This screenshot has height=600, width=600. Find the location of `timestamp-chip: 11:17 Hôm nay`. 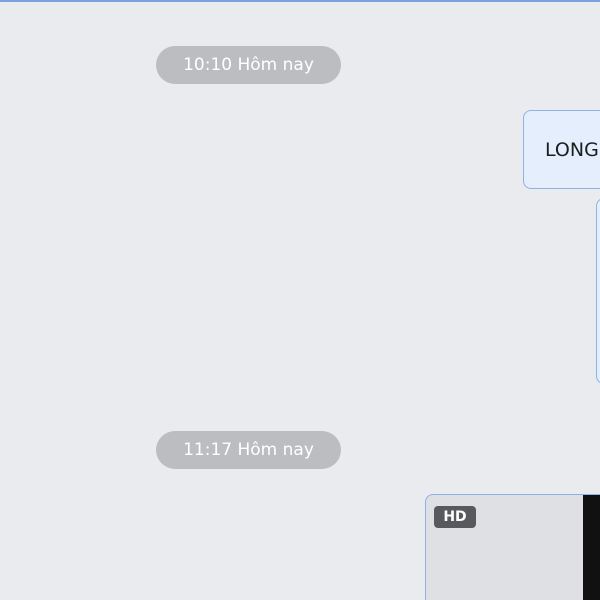

timestamp-chip: 11:17 Hôm nay is located at coordinates (248, 450).